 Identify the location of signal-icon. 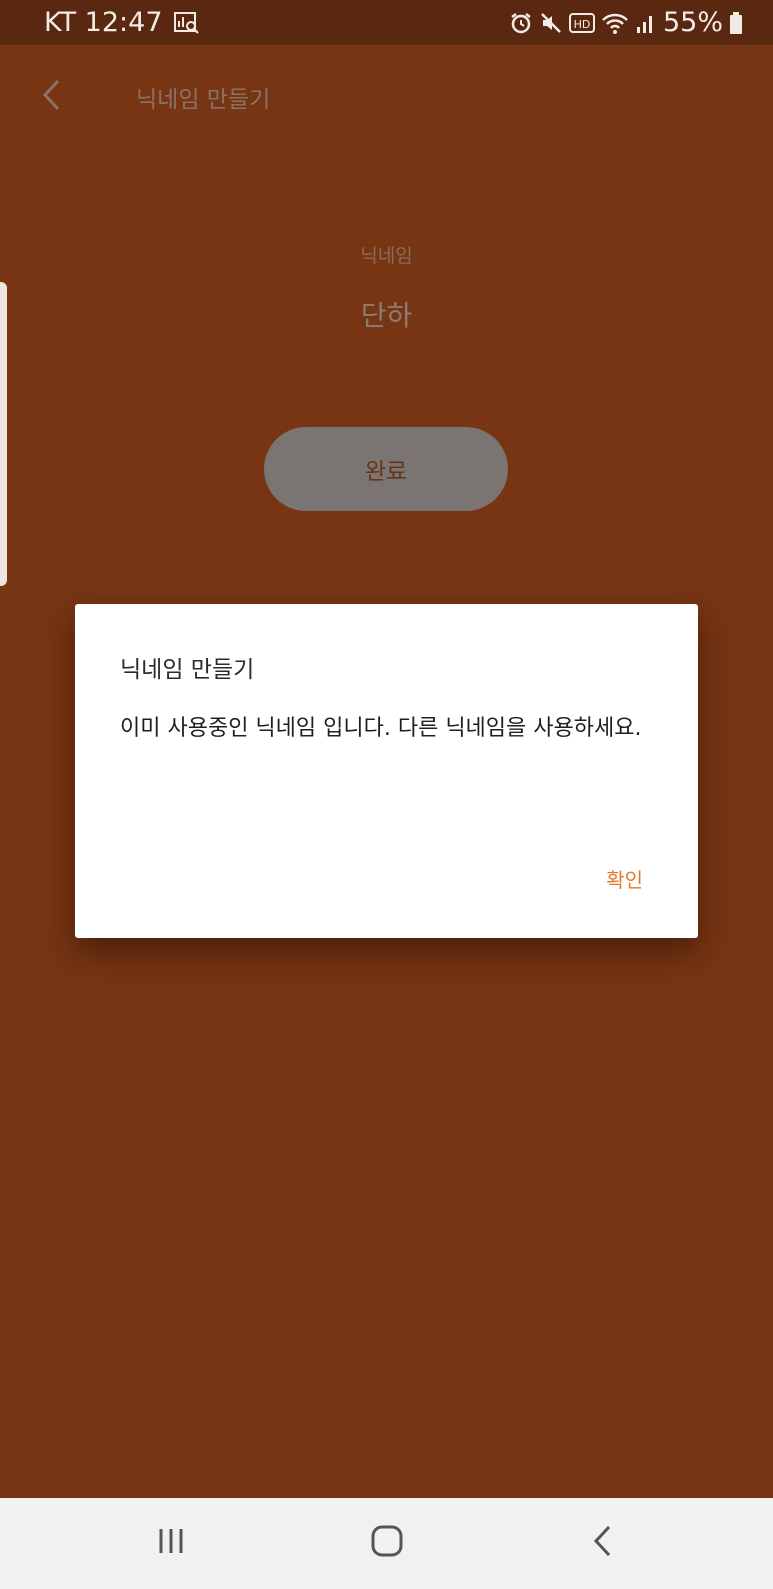
(646, 23).